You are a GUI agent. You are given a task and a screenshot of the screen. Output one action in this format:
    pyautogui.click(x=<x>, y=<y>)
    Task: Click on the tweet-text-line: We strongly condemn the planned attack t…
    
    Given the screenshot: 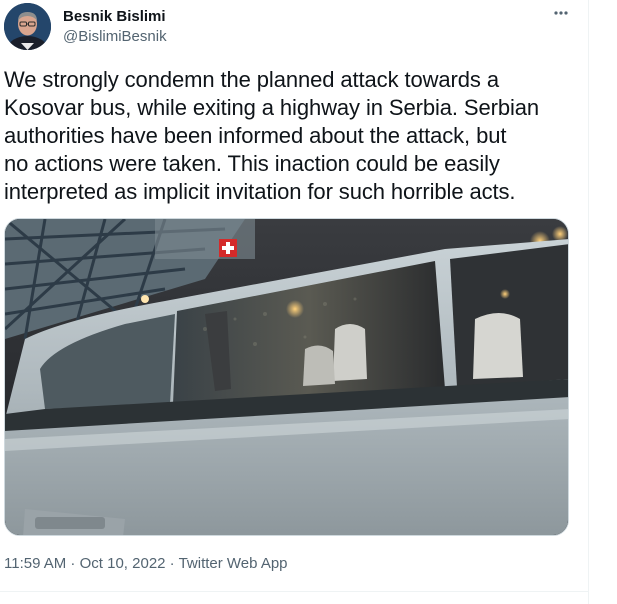 What is the action you would take?
    pyautogui.click(x=251, y=79)
    